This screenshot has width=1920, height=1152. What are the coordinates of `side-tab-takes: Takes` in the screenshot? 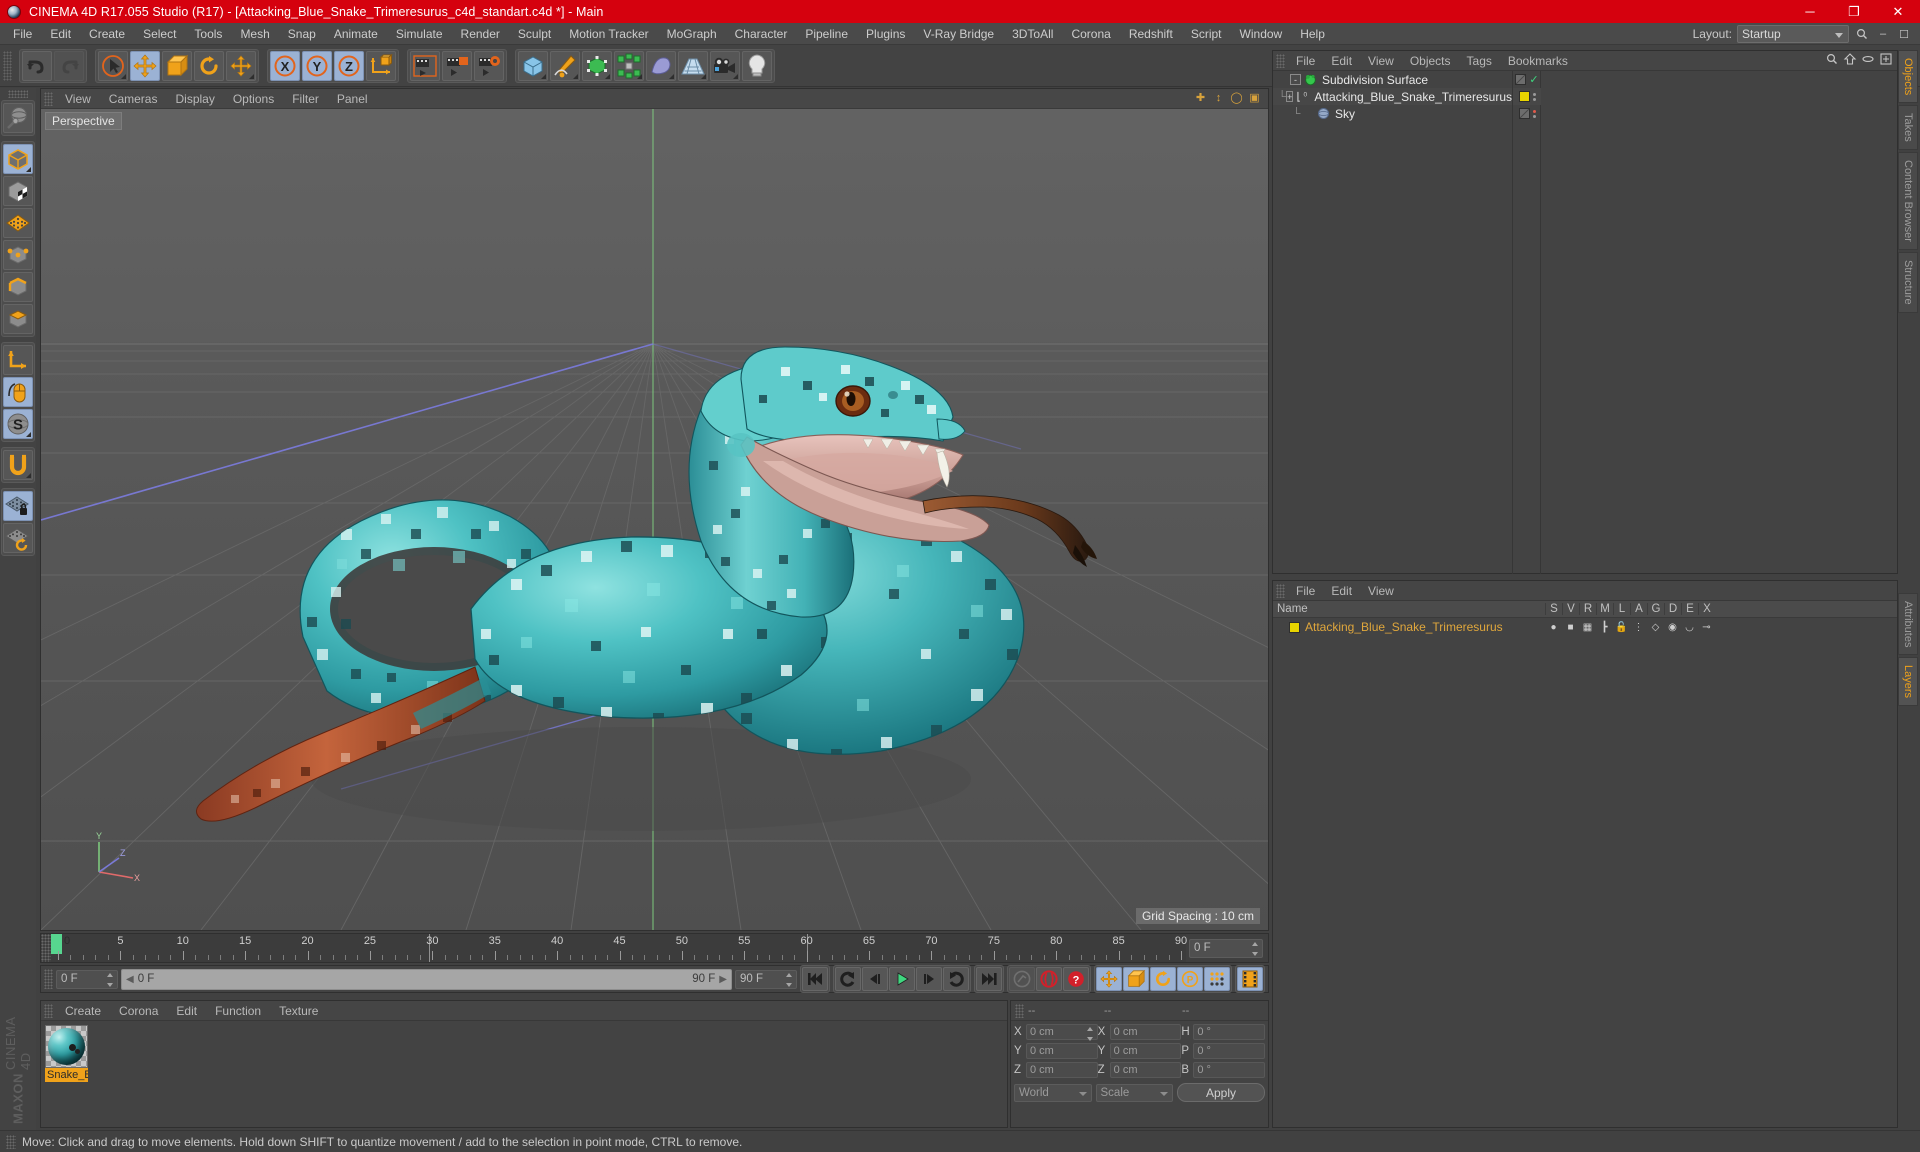 It's located at (1908, 128).